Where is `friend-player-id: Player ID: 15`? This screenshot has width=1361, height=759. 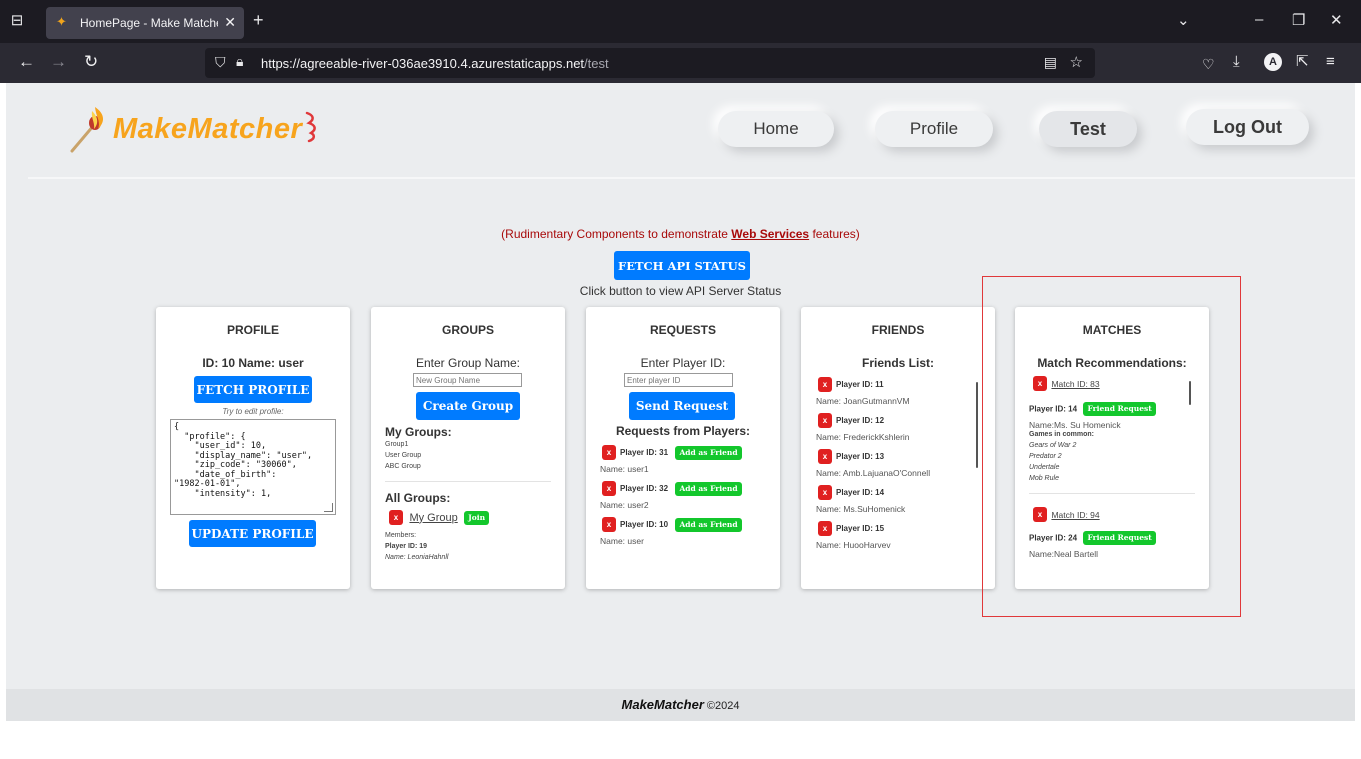 friend-player-id: Player ID: 15 is located at coordinates (860, 529).